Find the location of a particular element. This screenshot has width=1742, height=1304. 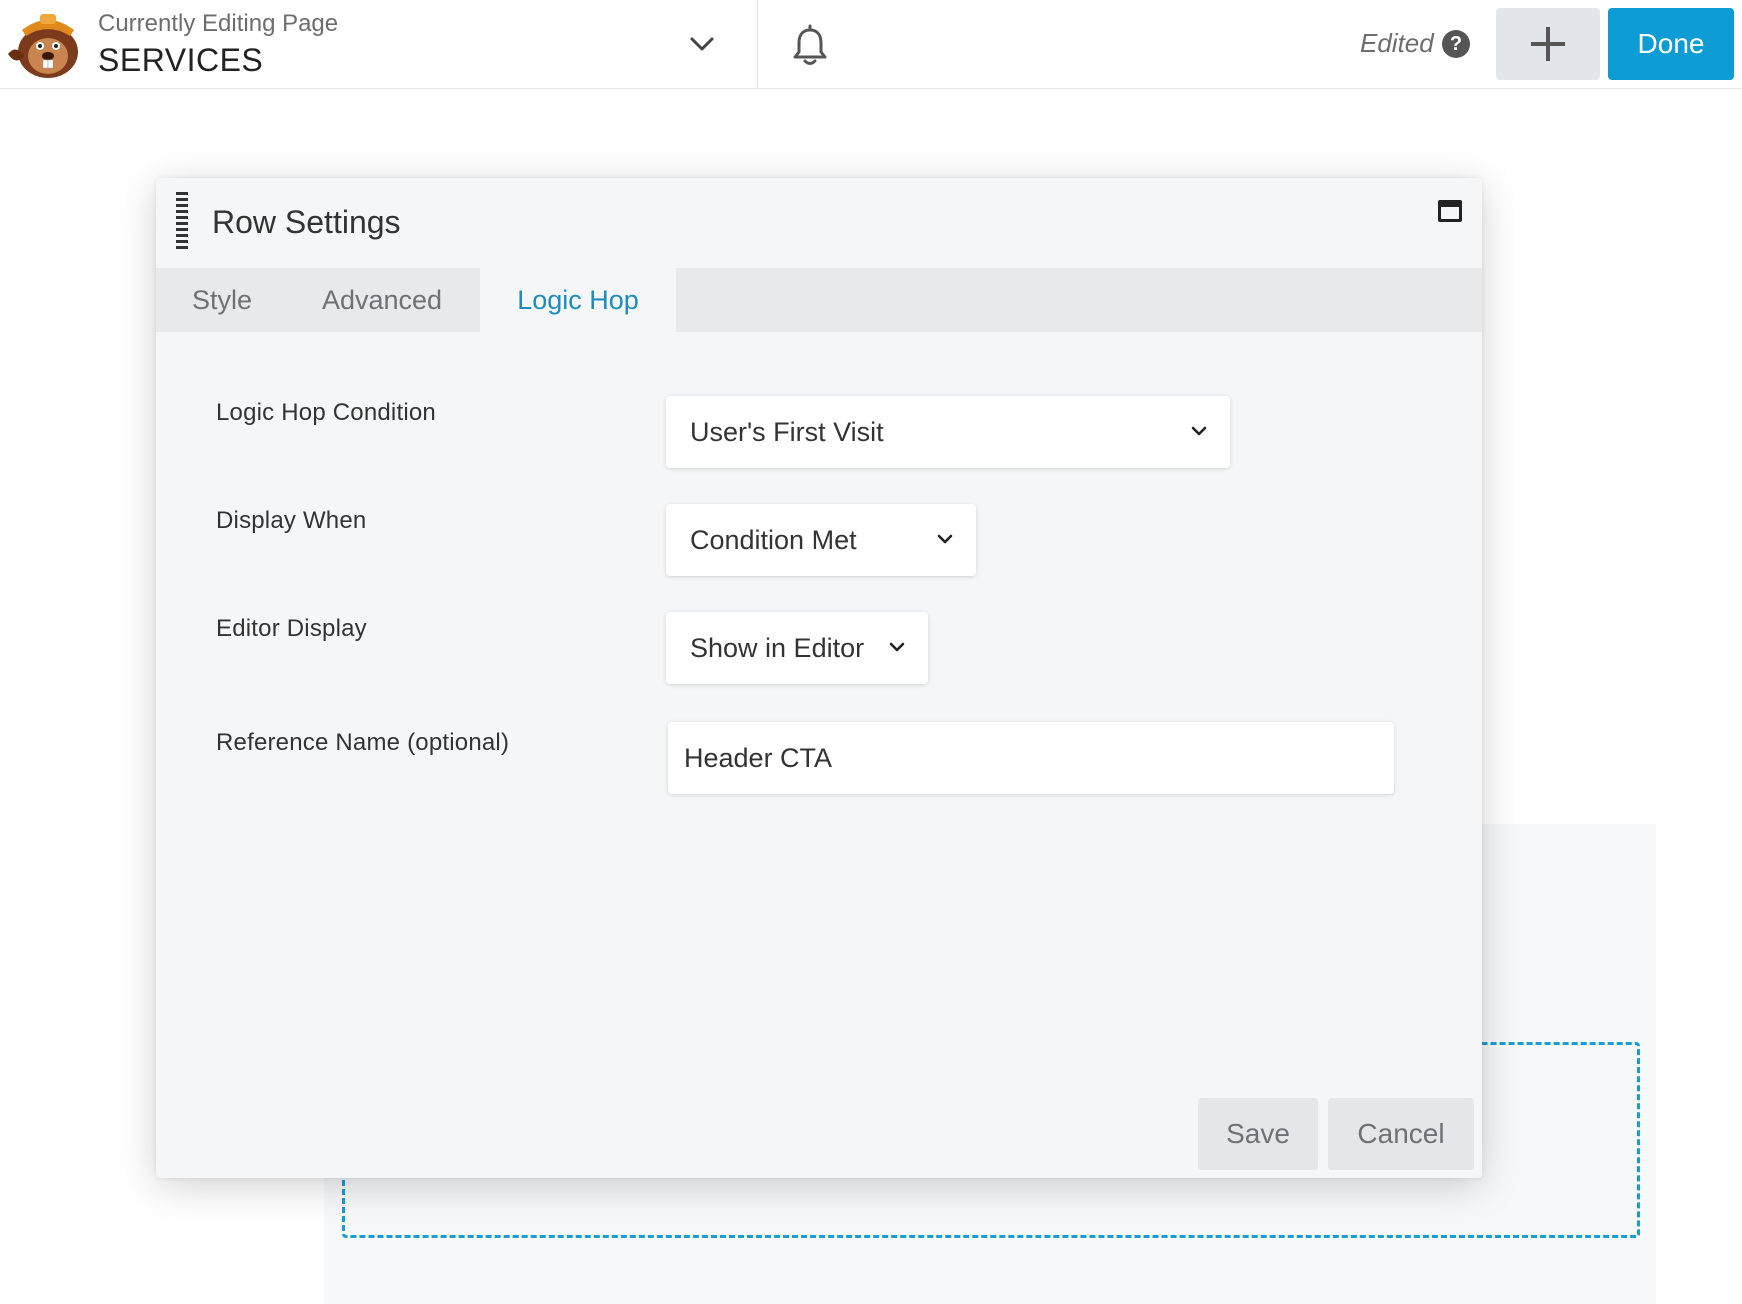

reference-name-label: Reference Name (optional) is located at coordinates (363, 742).